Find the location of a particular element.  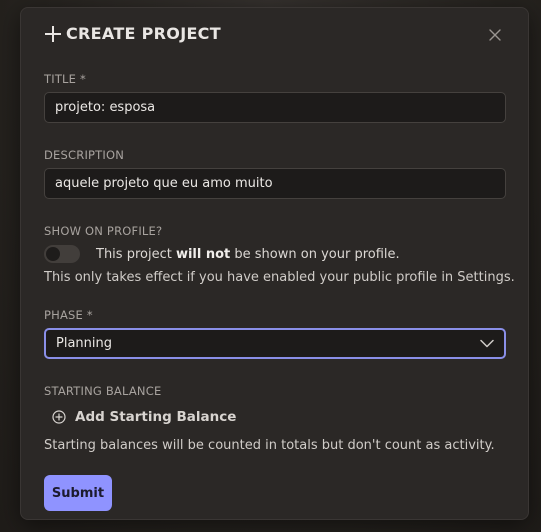

chevron-down-icon is located at coordinates (487, 343).